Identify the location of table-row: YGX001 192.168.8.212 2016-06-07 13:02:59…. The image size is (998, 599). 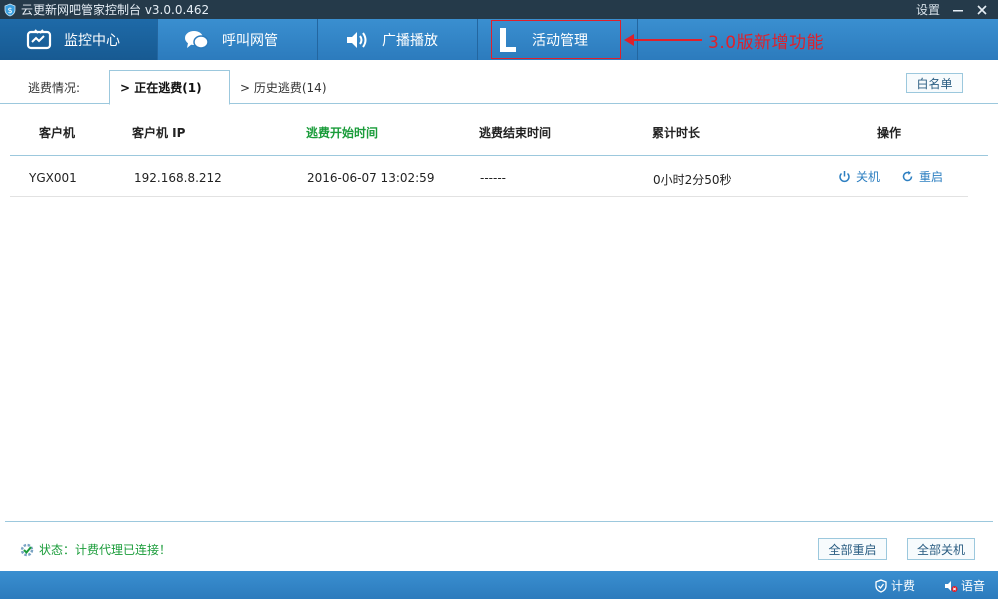
(489, 177).